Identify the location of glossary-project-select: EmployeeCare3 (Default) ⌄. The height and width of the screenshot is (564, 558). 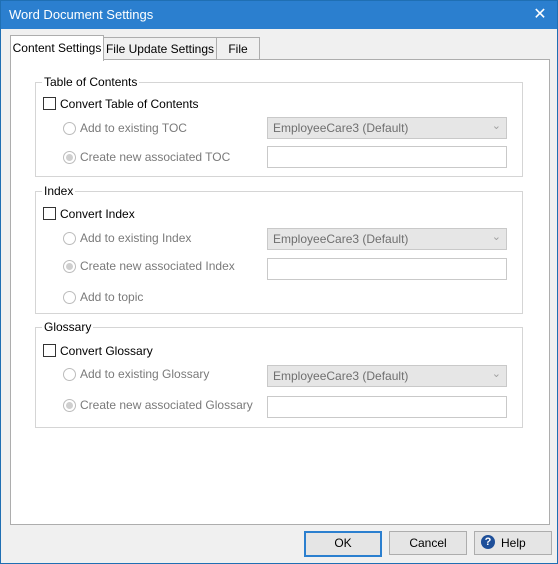
(387, 376).